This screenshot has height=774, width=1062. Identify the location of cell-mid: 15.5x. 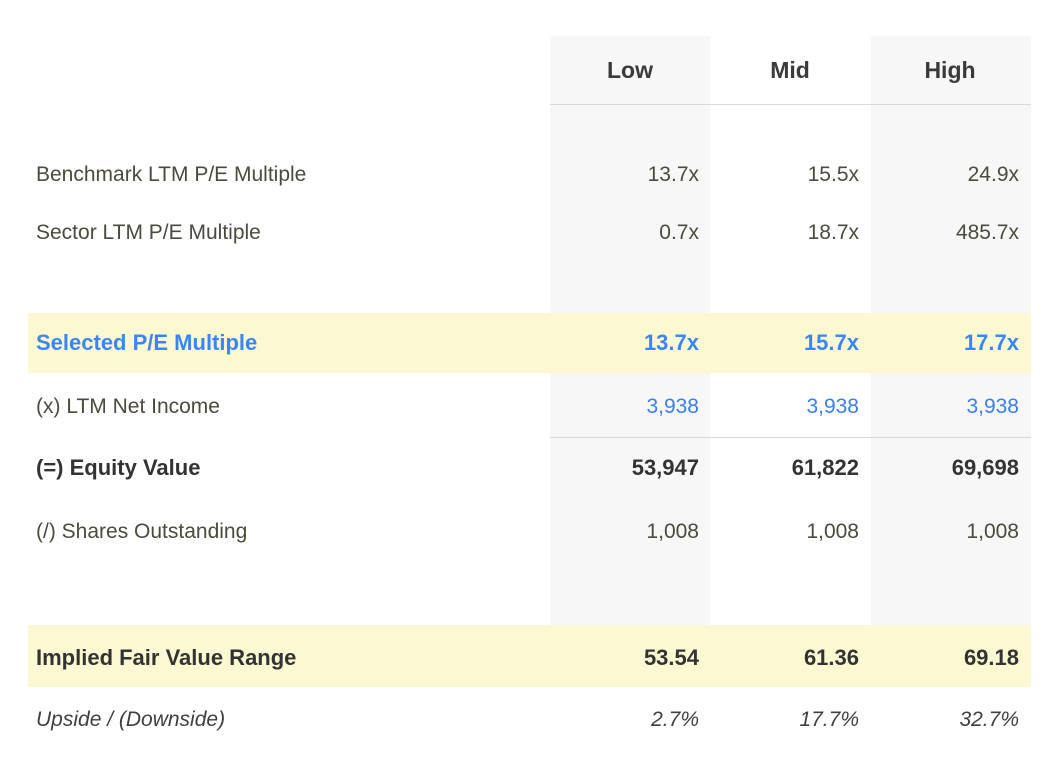
(833, 174).